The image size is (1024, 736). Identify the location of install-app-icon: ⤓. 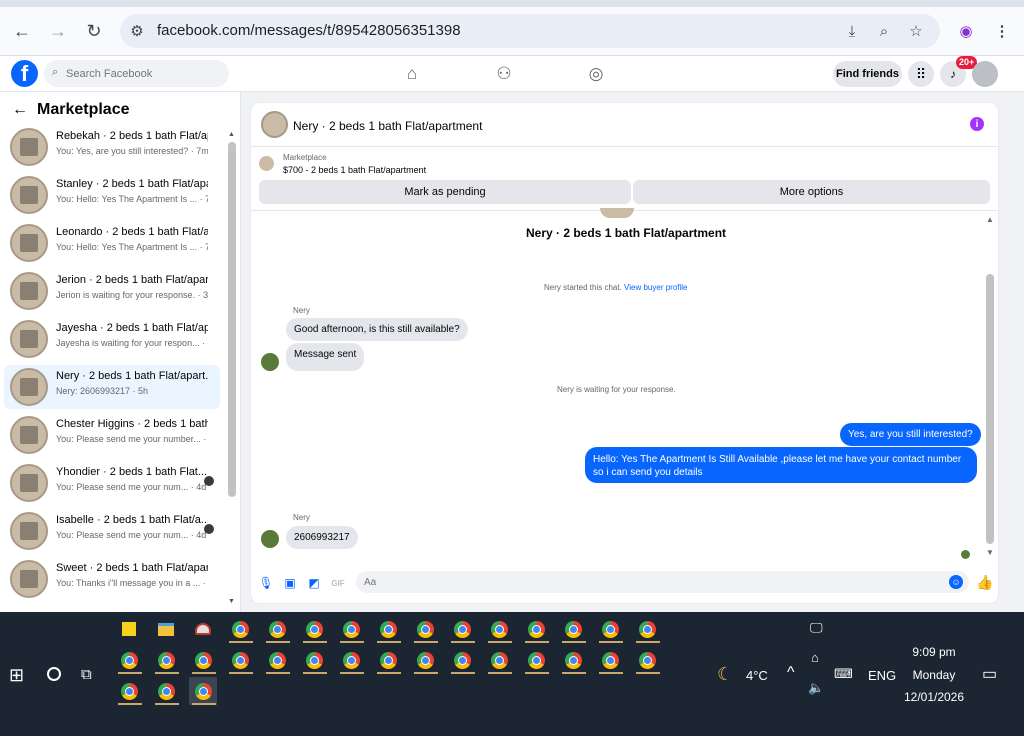
(852, 31).